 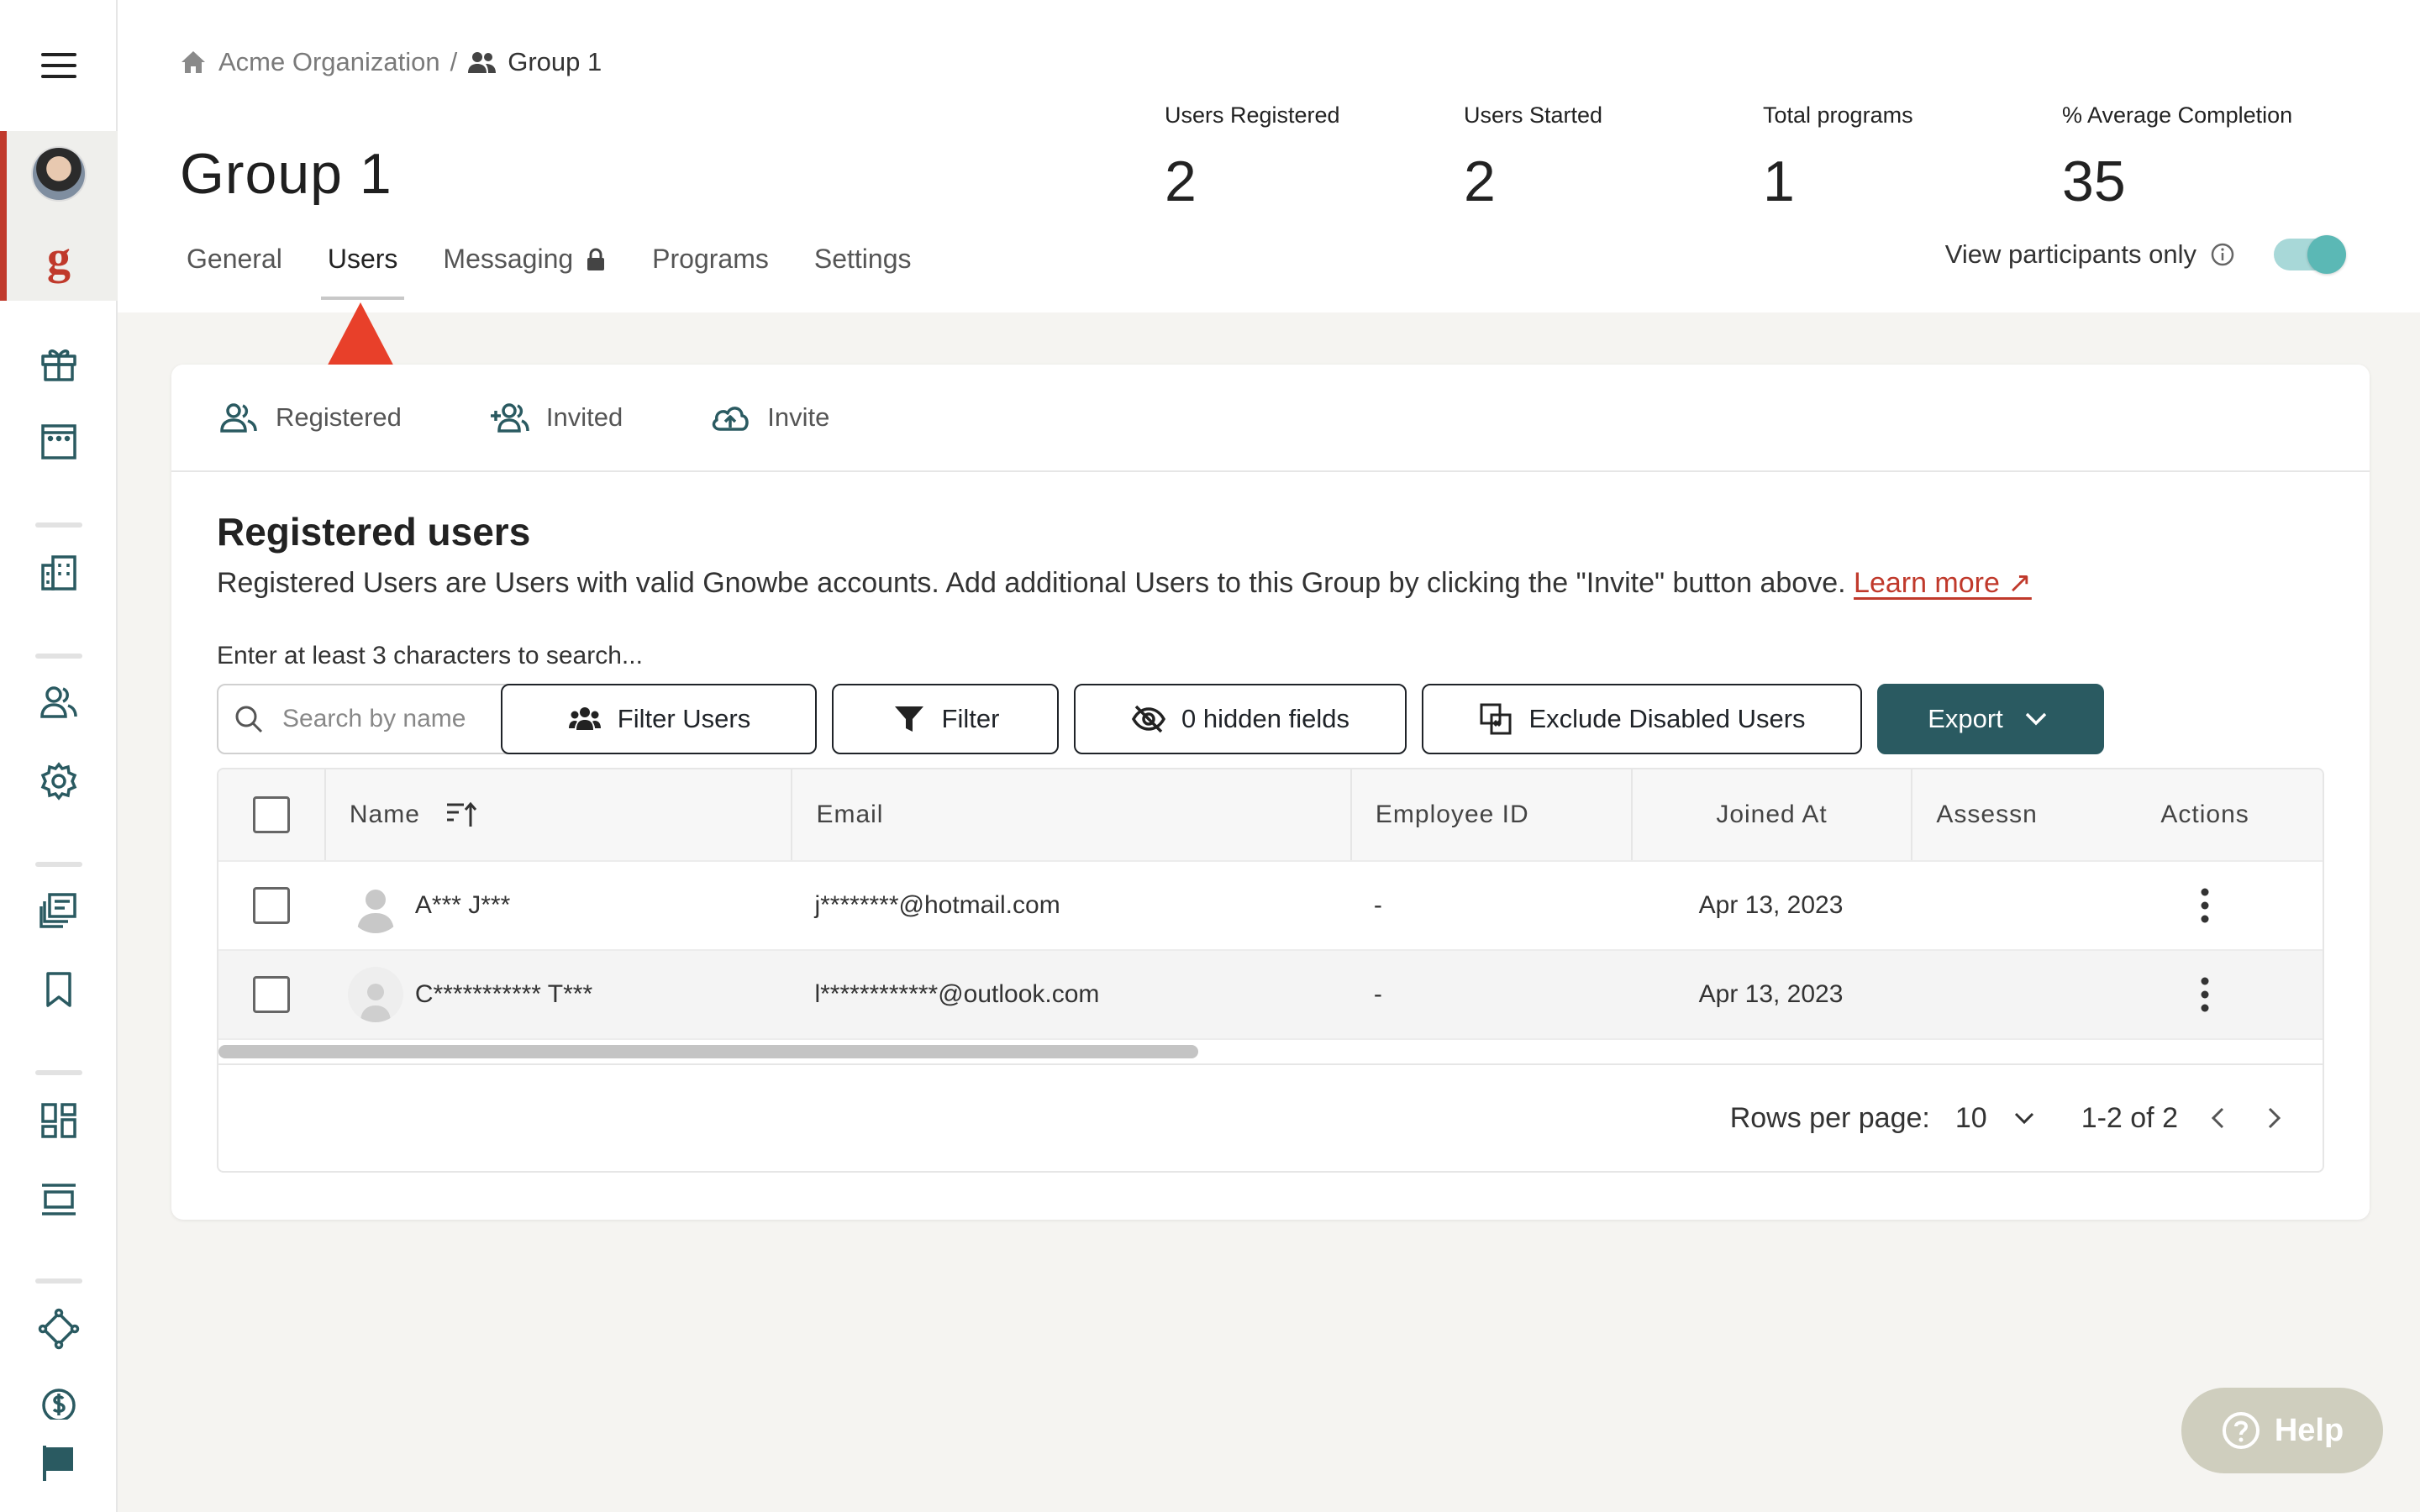 What do you see at coordinates (59, 65) in the screenshot?
I see `menu-icon` at bounding box center [59, 65].